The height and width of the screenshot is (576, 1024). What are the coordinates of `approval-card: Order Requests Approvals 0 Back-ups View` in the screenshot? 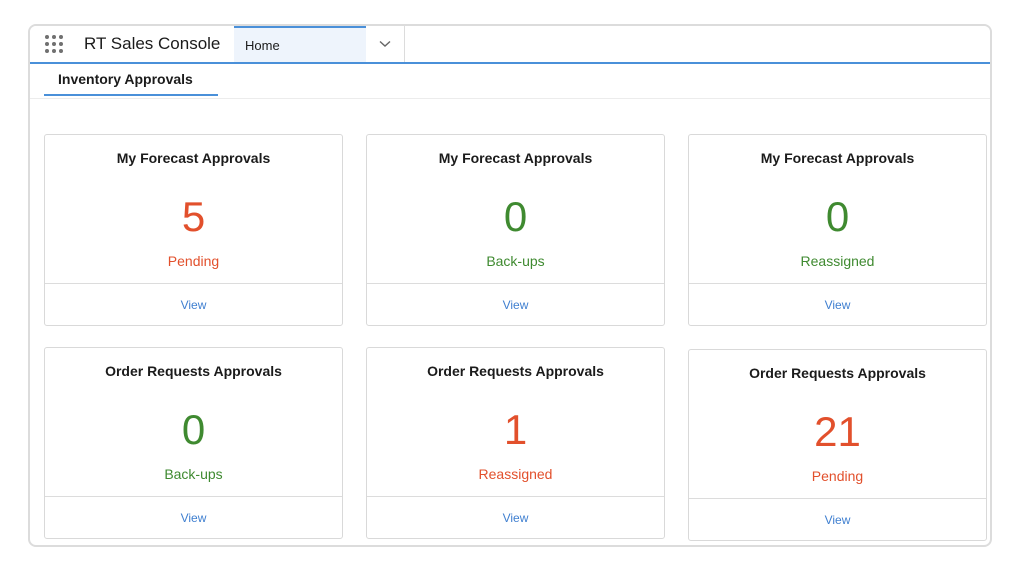 It's located at (193, 443).